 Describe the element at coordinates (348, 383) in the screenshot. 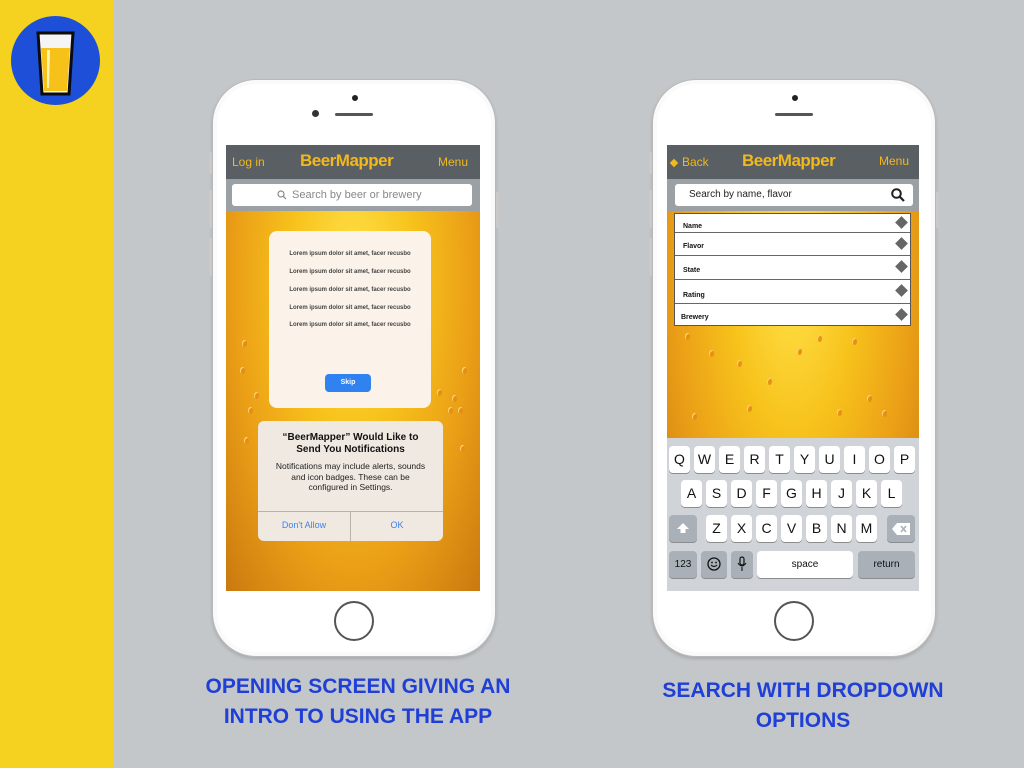

I see `skip-button: Skip` at that location.